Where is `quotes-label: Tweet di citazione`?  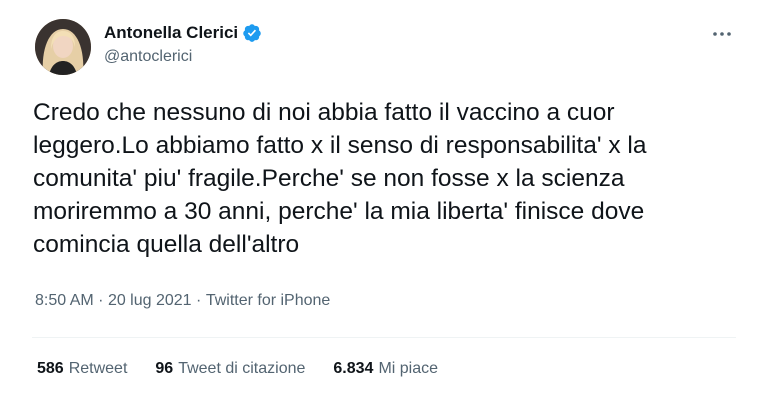 quotes-label: Tweet di citazione is located at coordinates (242, 368).